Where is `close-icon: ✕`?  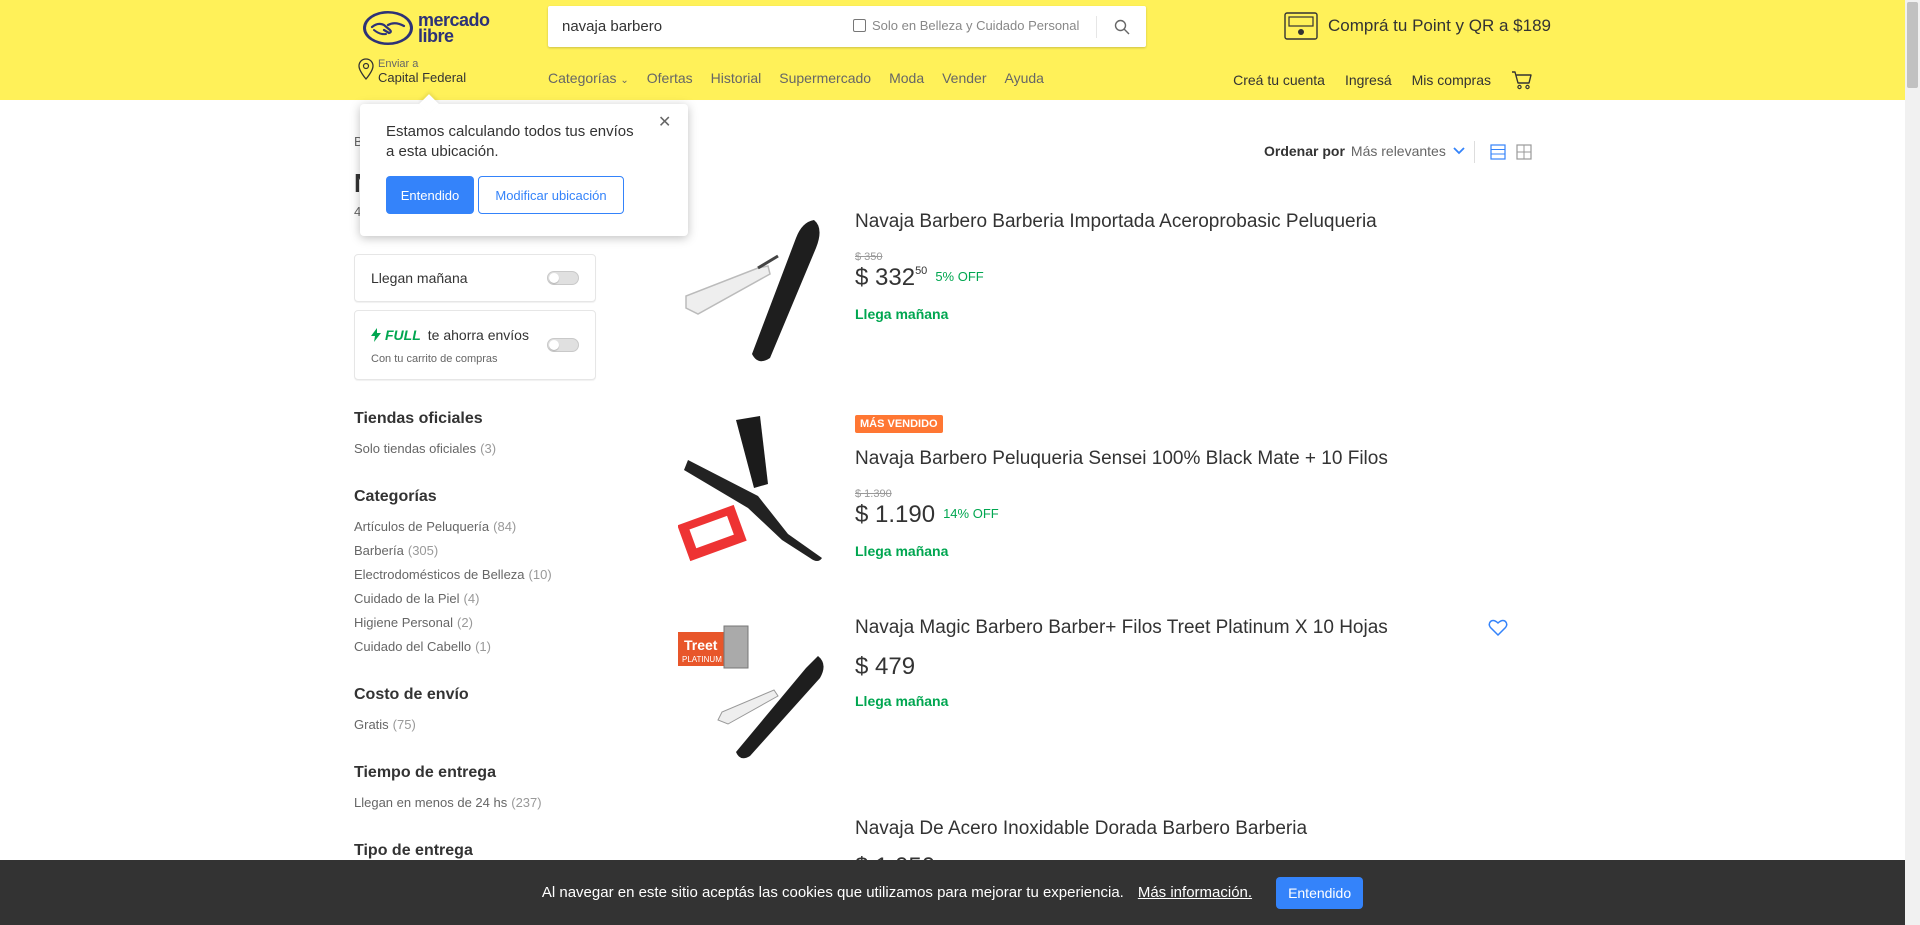
close-icon: ✕ is located at coordinates (664, 122).